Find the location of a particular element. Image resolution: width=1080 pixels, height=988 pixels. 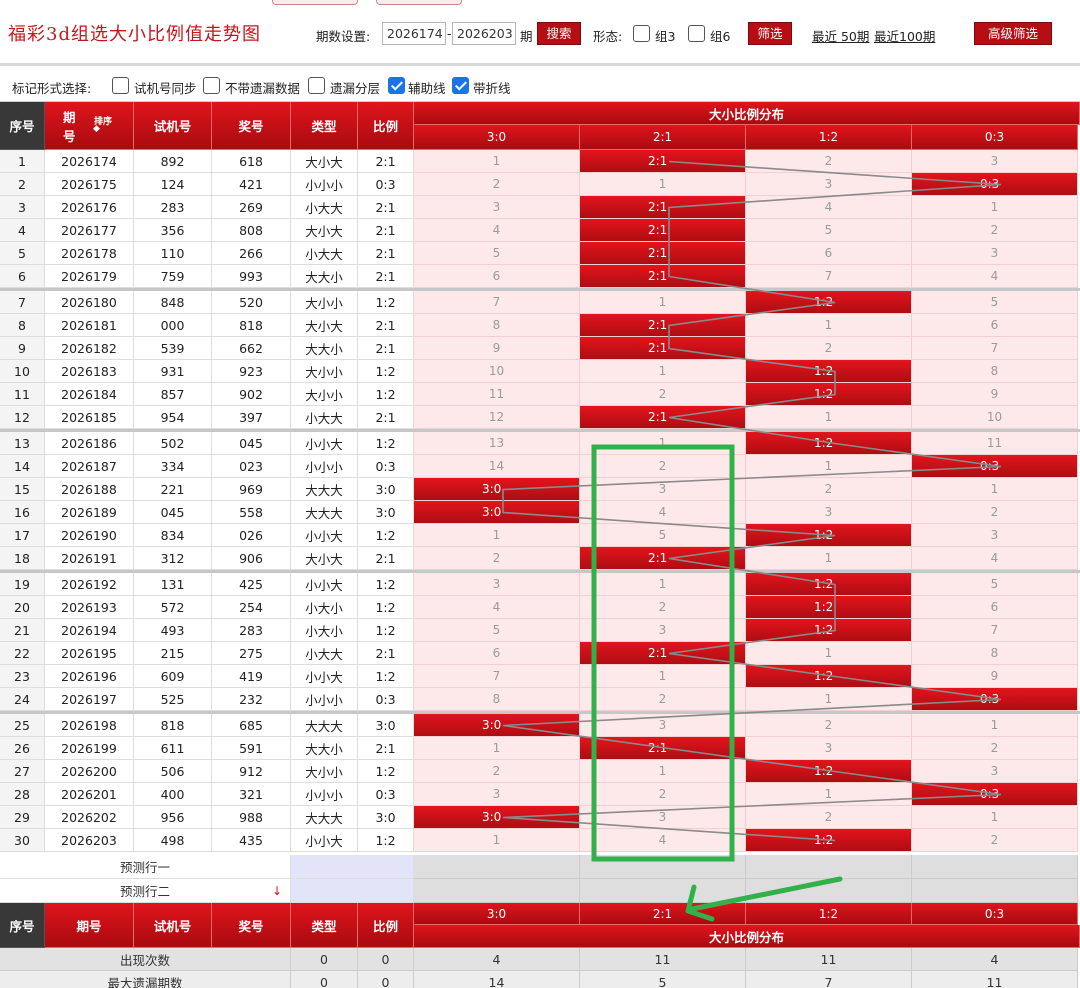

filter-button: 筛选 is located at coordinates (770, 33).